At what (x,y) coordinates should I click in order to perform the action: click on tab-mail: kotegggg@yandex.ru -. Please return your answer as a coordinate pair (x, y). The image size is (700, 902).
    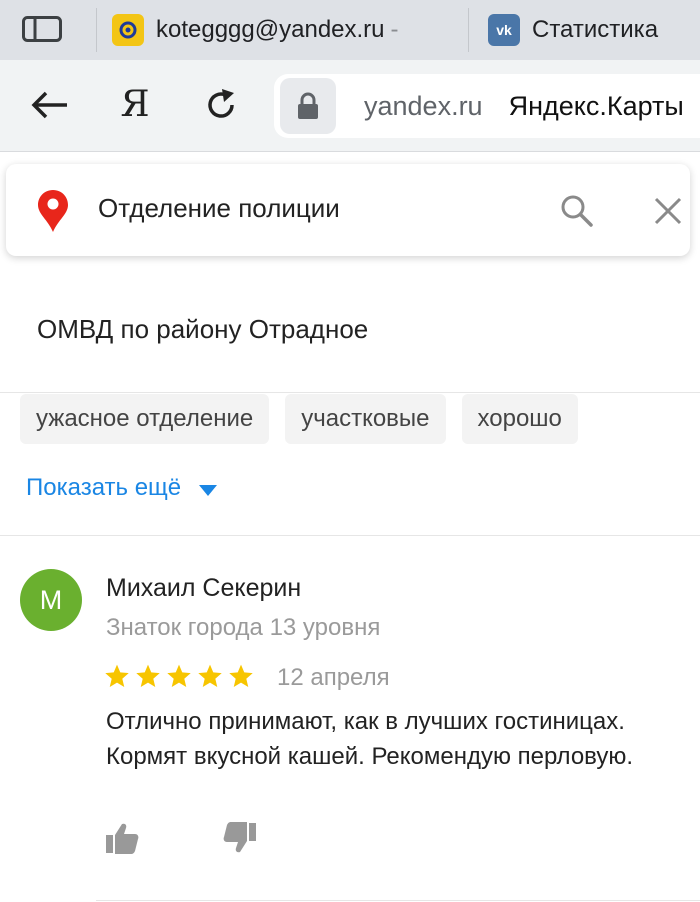
    Looking at the image, I should click on (287, 30).